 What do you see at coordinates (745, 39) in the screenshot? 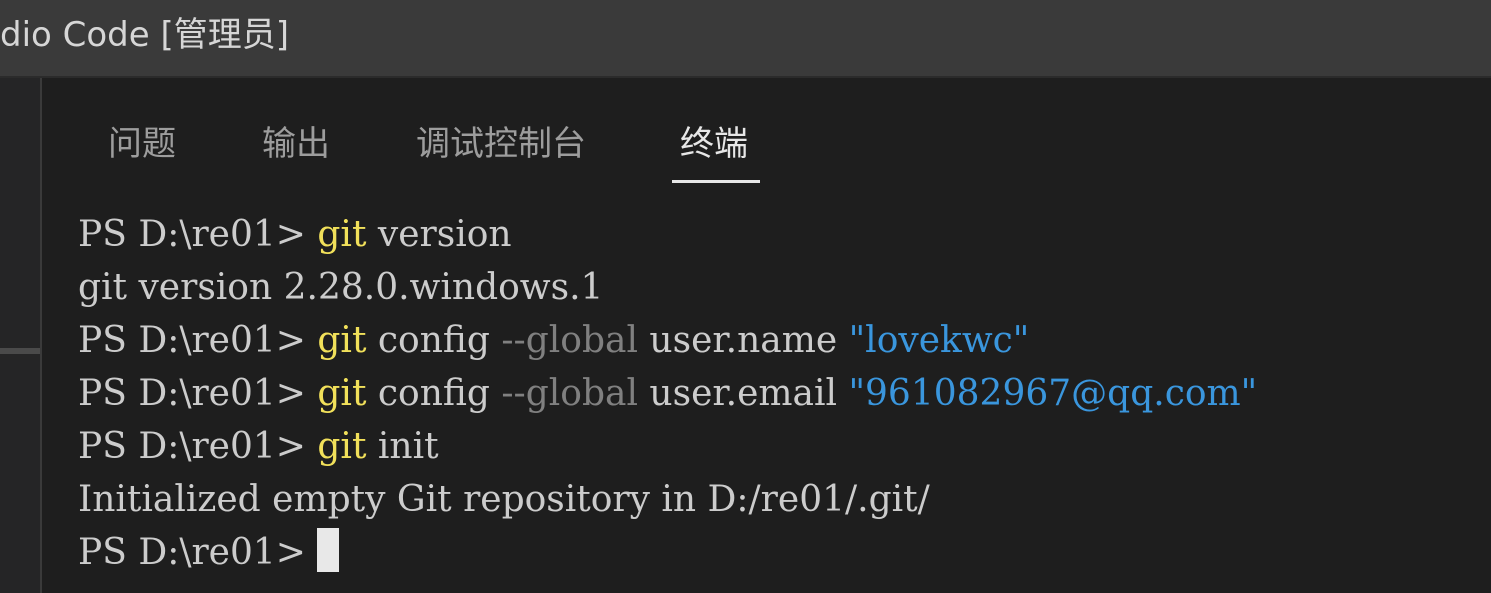
I see `title-bar: dio Code [管理员]` at bounding box center [745, 39].